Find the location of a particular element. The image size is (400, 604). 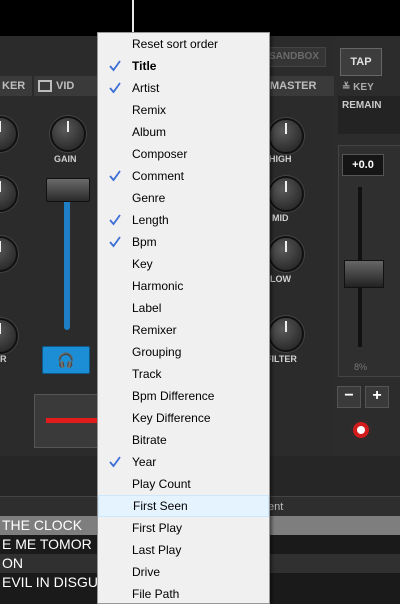

menu-item-remix: Remix is located at coordinates (183, 110).